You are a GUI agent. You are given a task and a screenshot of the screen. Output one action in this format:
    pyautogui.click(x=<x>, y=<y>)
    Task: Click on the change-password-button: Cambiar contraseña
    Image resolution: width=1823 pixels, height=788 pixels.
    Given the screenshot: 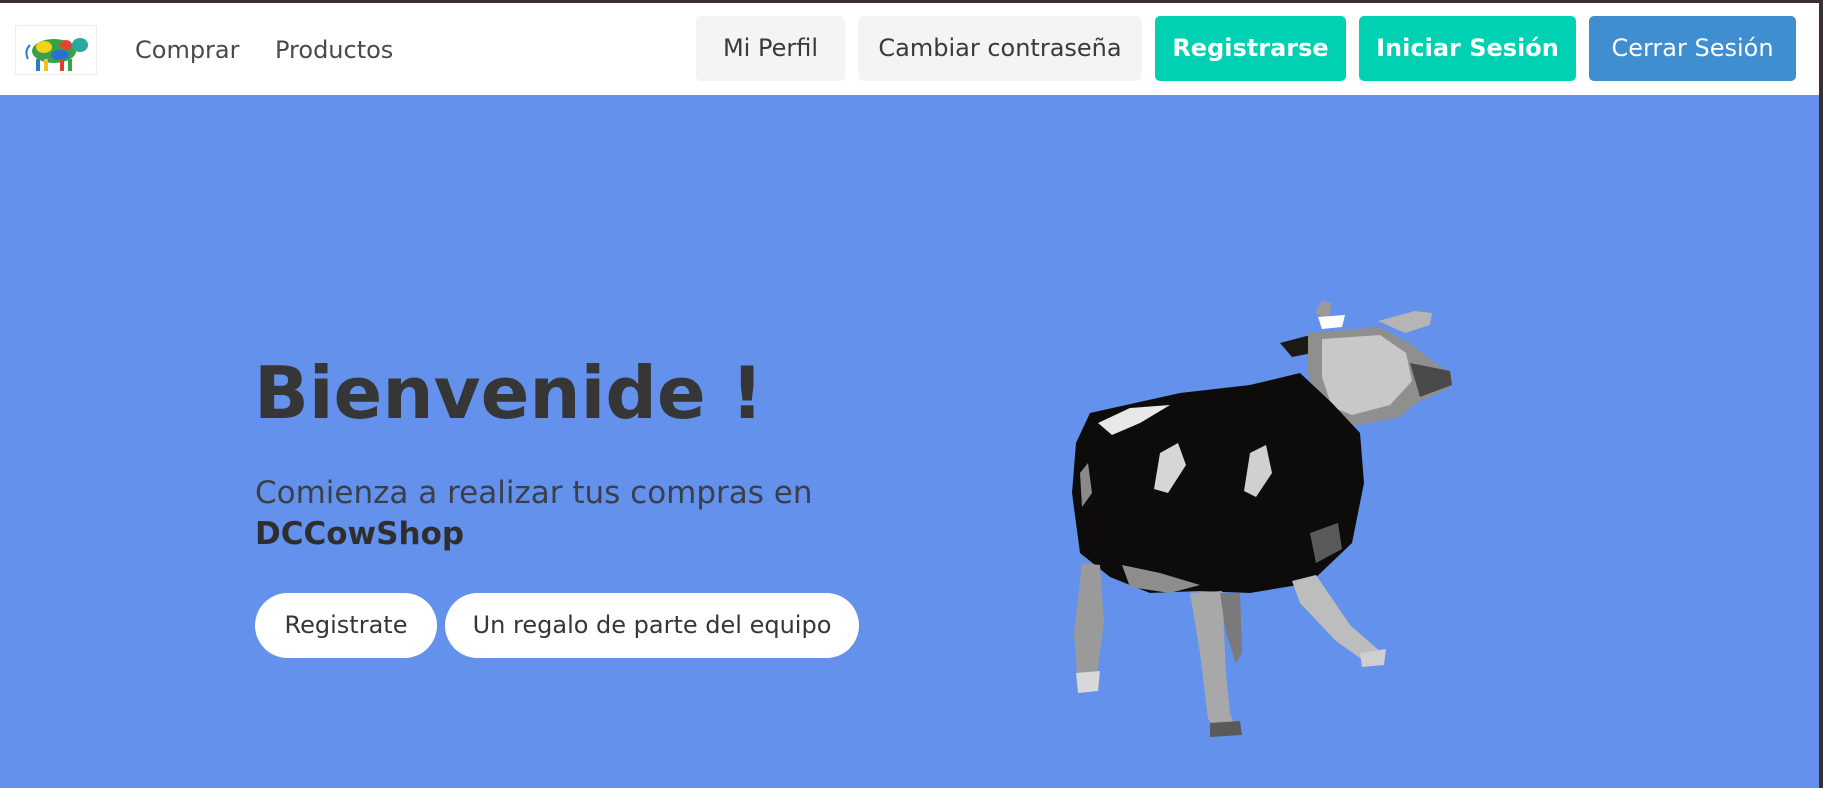 What is the action you would take?
    pyautogui.click(x=1000, y=48)
    